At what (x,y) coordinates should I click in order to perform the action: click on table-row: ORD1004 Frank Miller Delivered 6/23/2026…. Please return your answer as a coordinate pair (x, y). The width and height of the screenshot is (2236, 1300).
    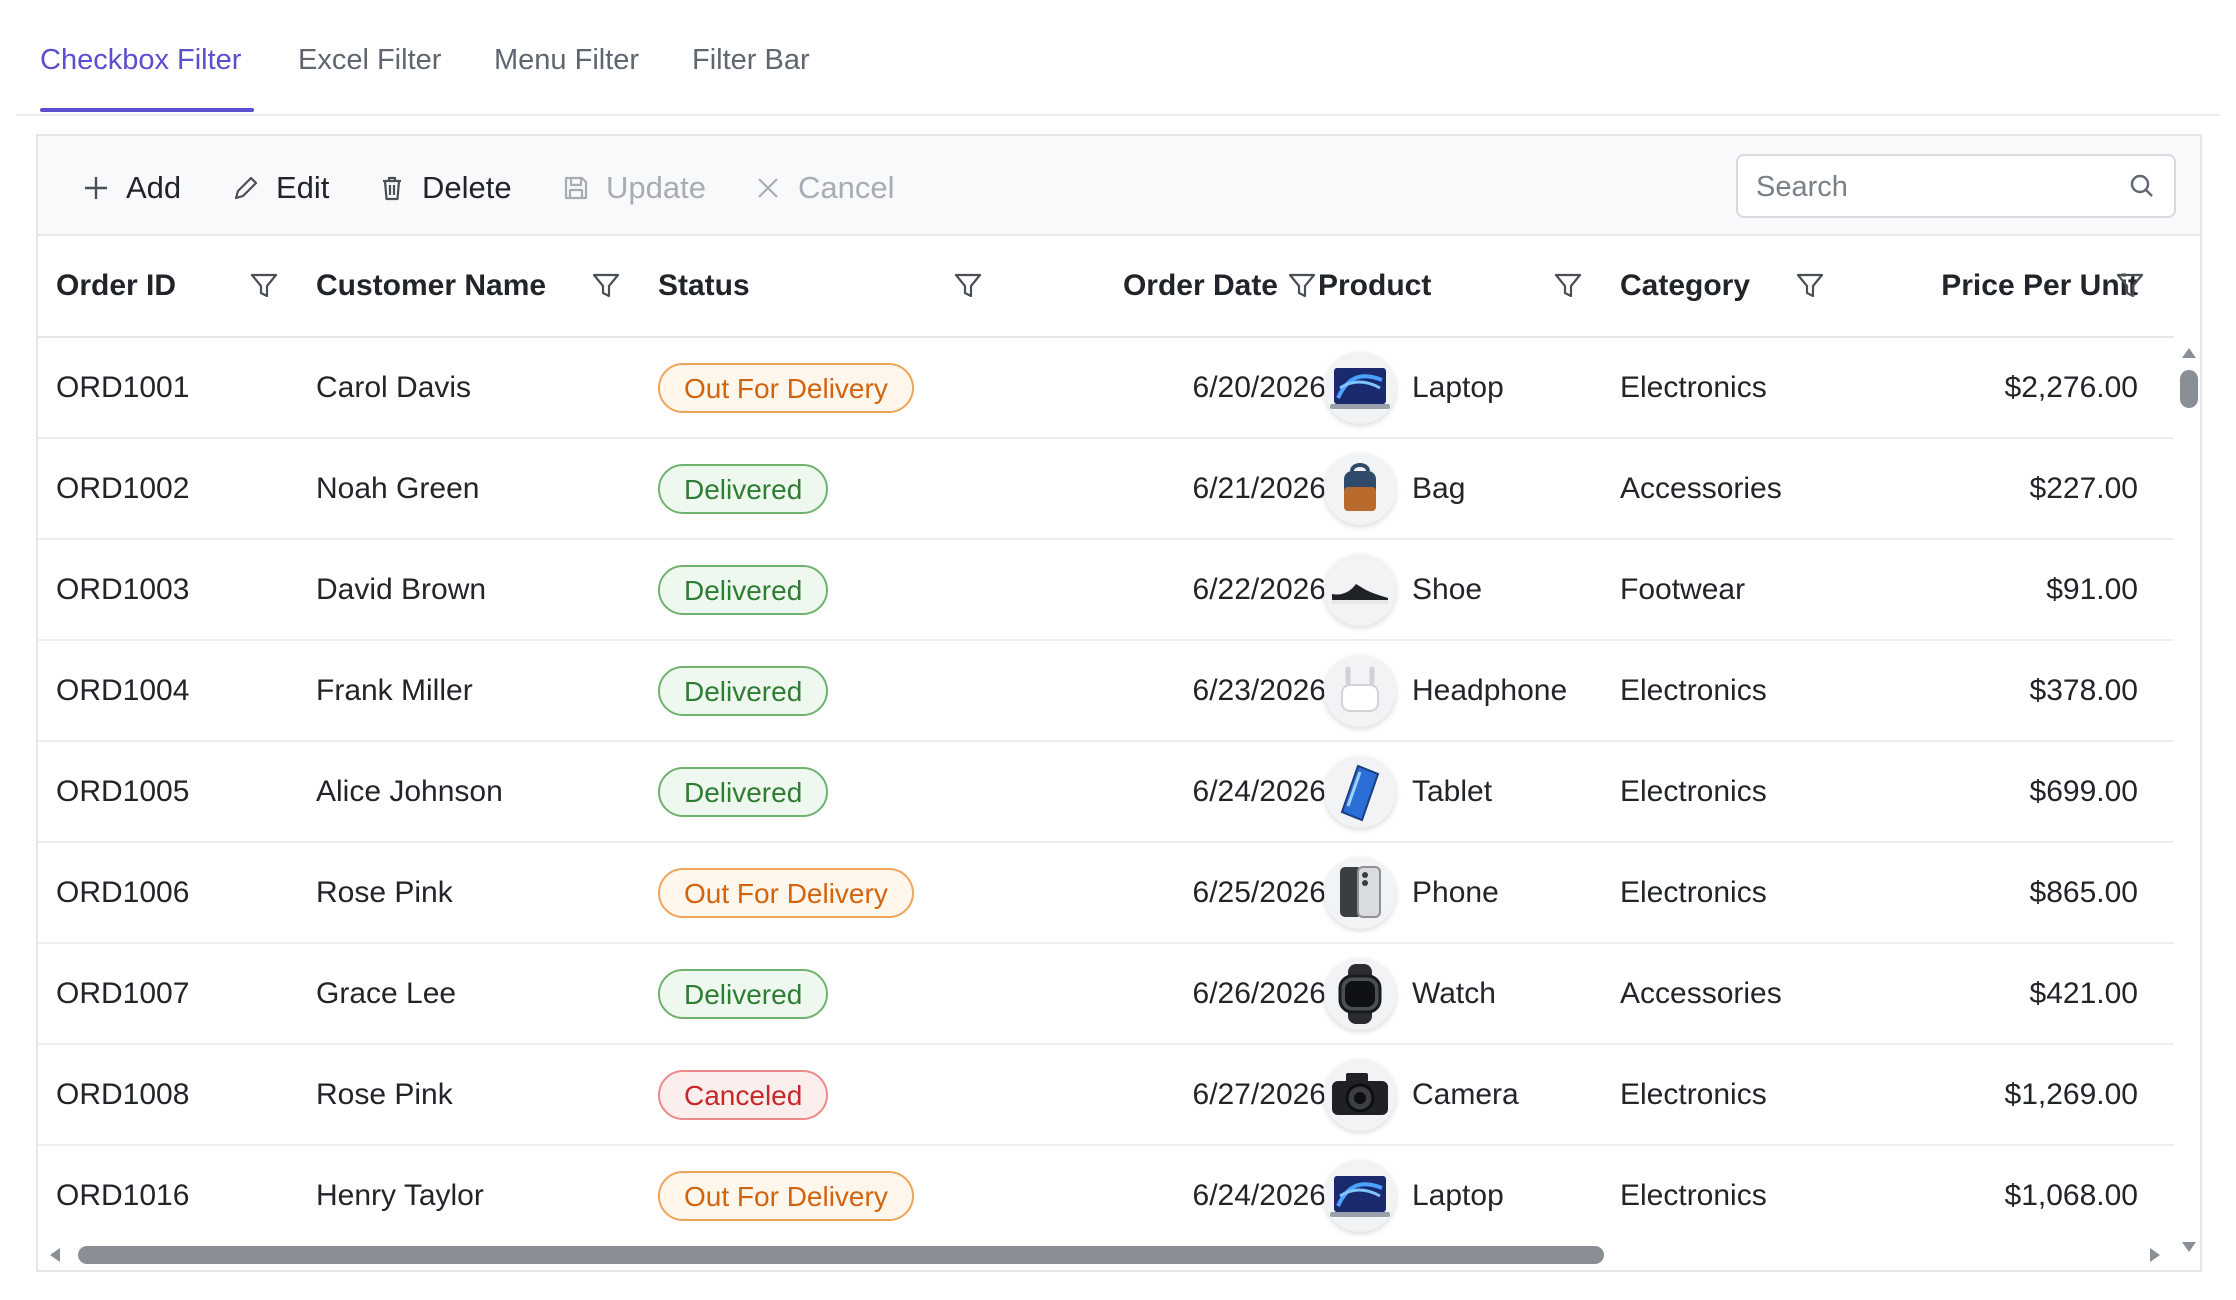
    Looking at the image, I should click on (1106, 691).